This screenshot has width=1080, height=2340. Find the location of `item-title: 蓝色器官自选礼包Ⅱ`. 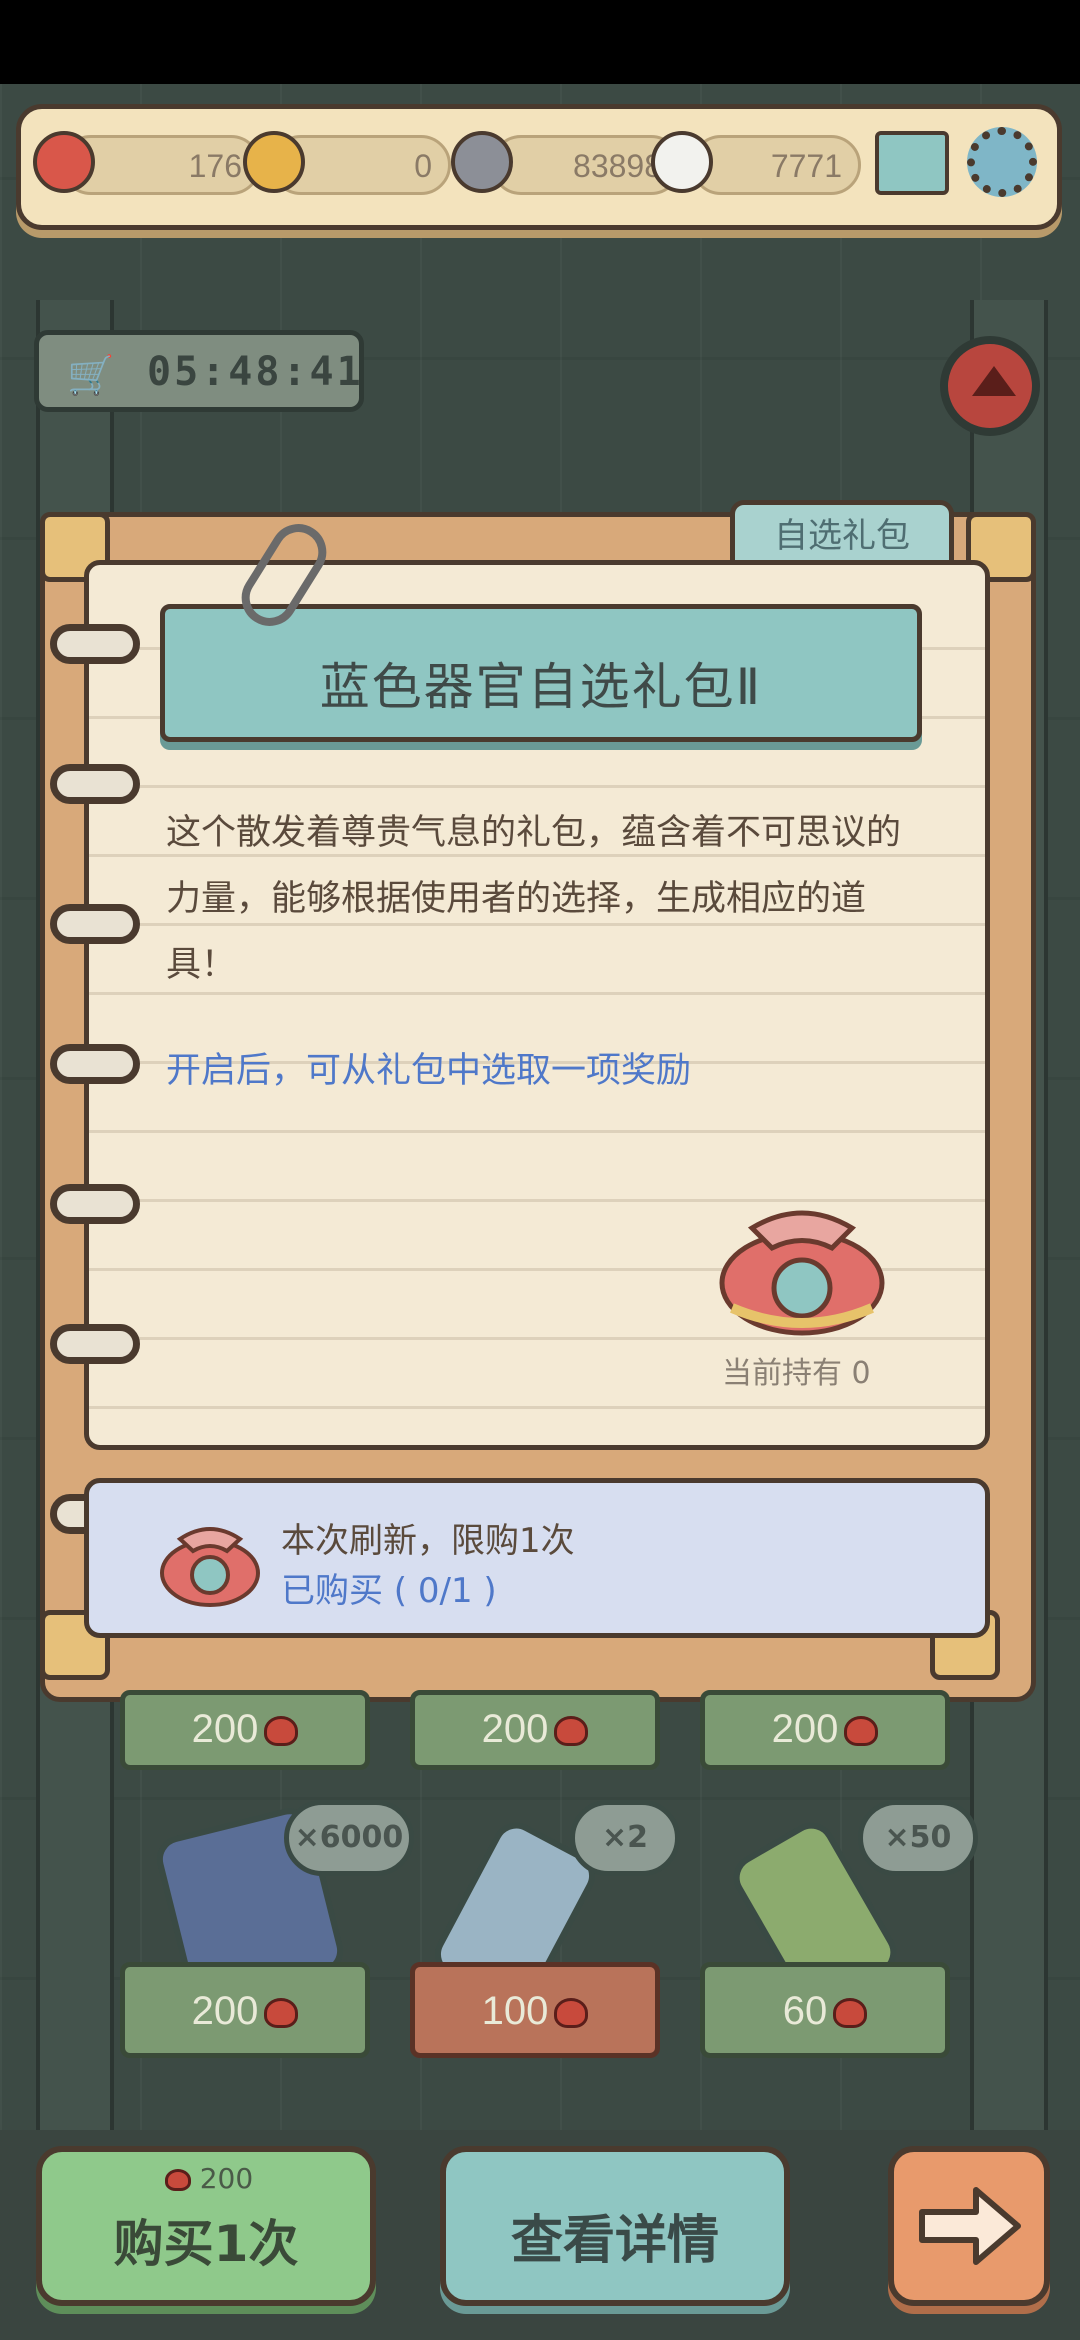

item-title: 蓝色器官自选礼包Ⅱ is located at coordinates (541, 687).